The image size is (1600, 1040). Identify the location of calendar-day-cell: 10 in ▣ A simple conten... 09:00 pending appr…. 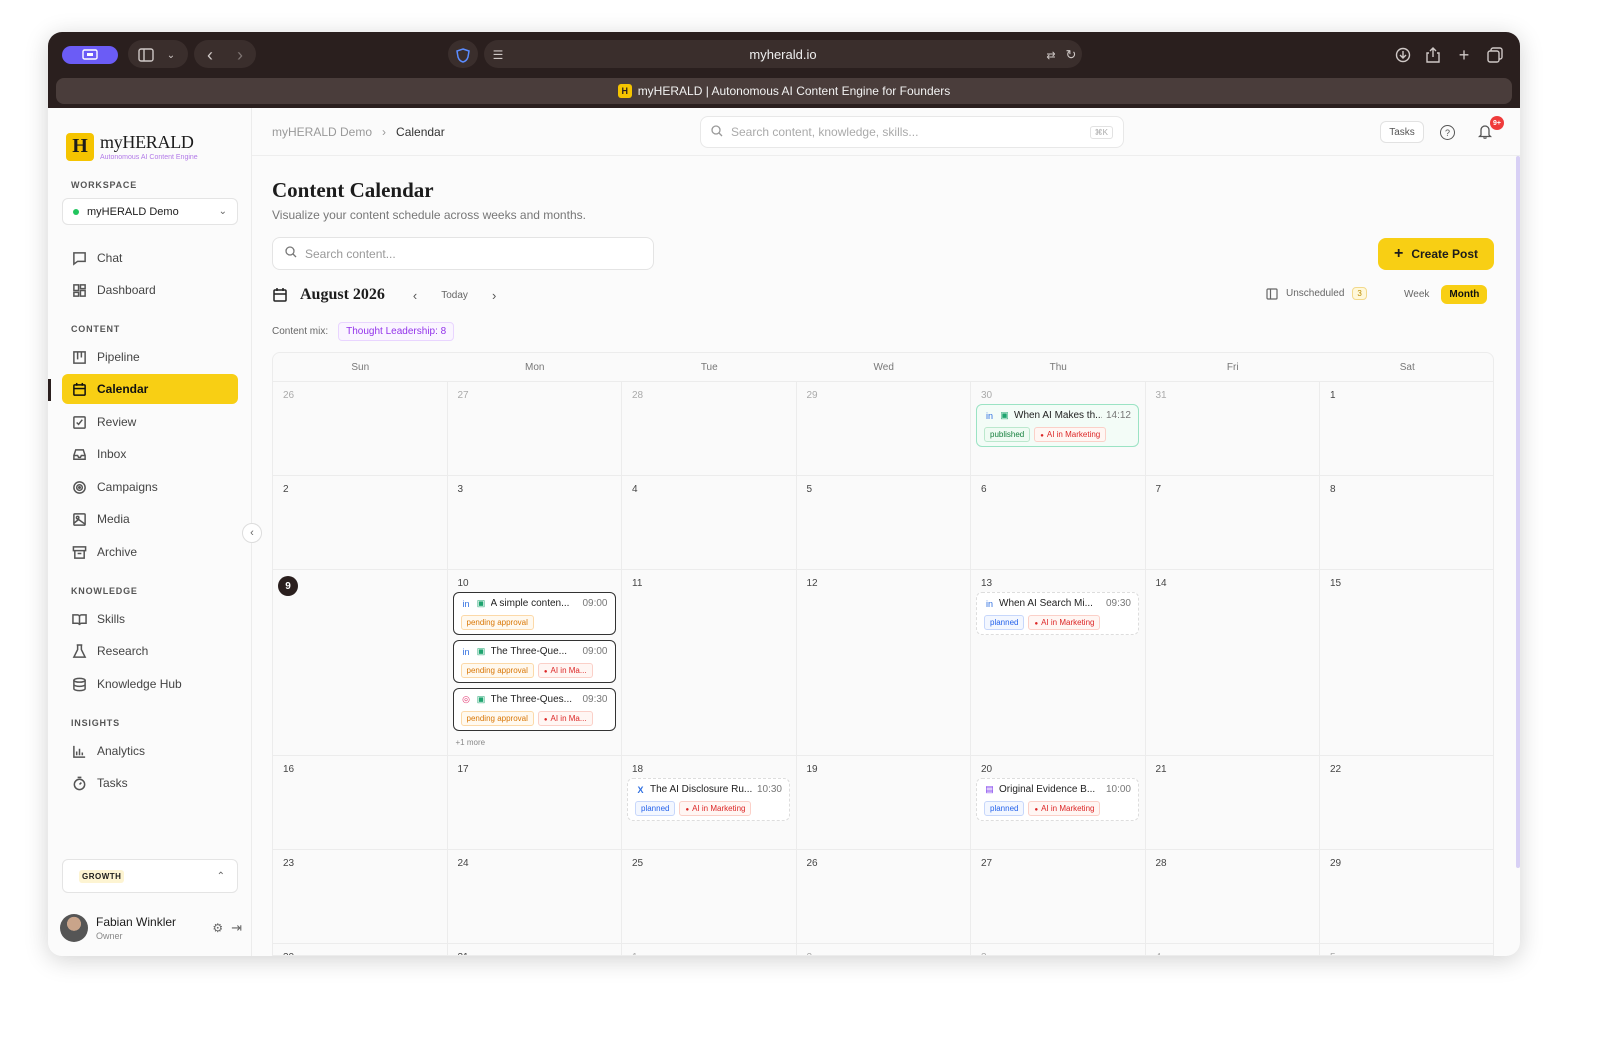
(534, 662).